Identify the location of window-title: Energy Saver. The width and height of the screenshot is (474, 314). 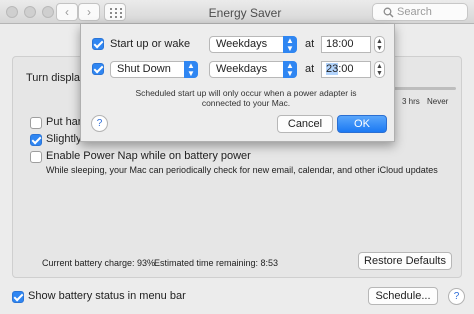
(245, 13).